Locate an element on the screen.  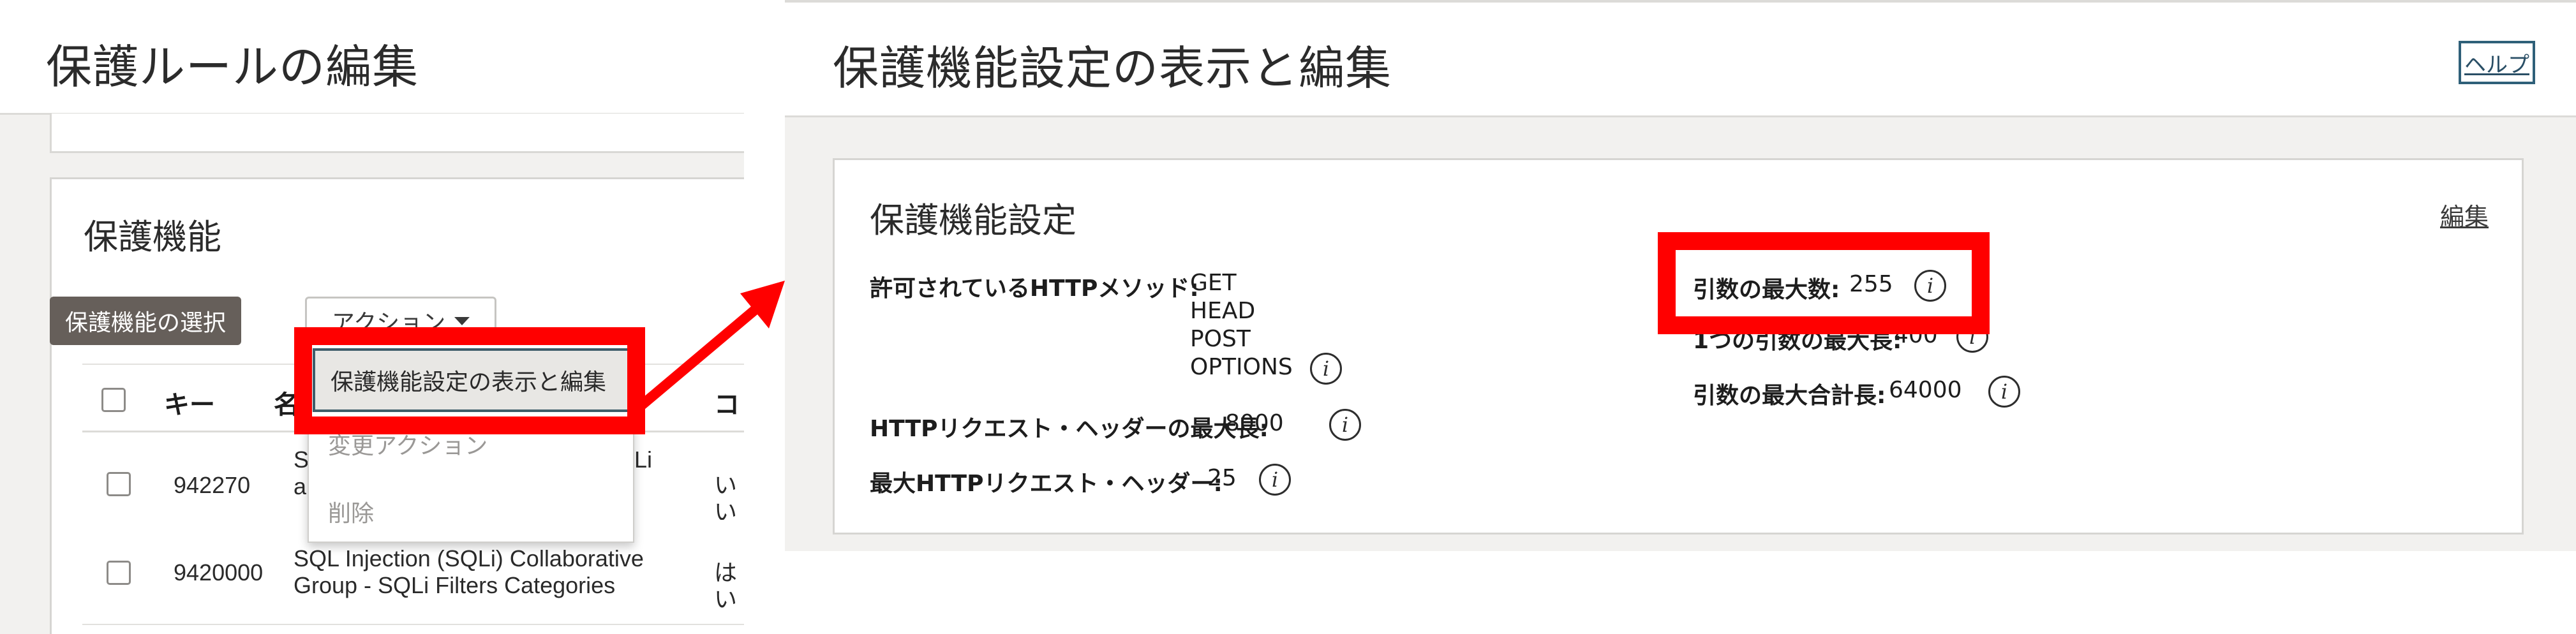
allowed-method: POST is located at coordinates (1220, 339).